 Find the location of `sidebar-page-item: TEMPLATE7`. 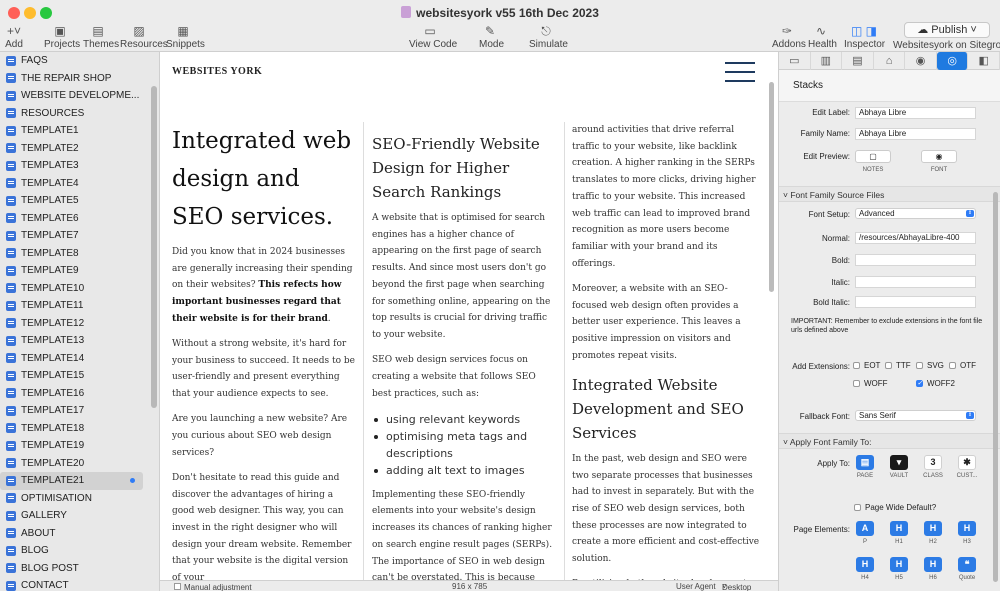

sidebar-page-item: TEMPLATE7 is located at coordinates (79, 236).